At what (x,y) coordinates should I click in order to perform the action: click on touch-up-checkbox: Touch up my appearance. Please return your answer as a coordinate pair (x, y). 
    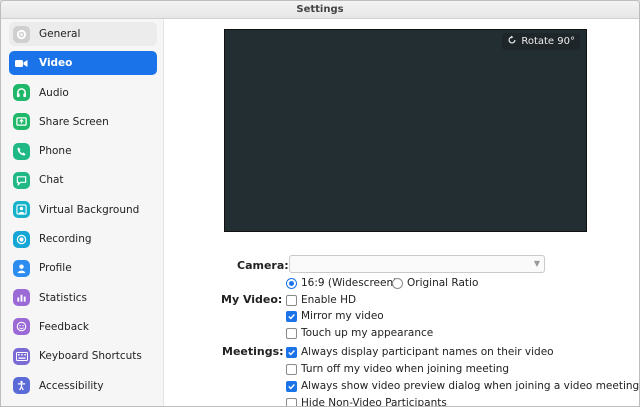
    Looking at the image, I should click on (359, 333).